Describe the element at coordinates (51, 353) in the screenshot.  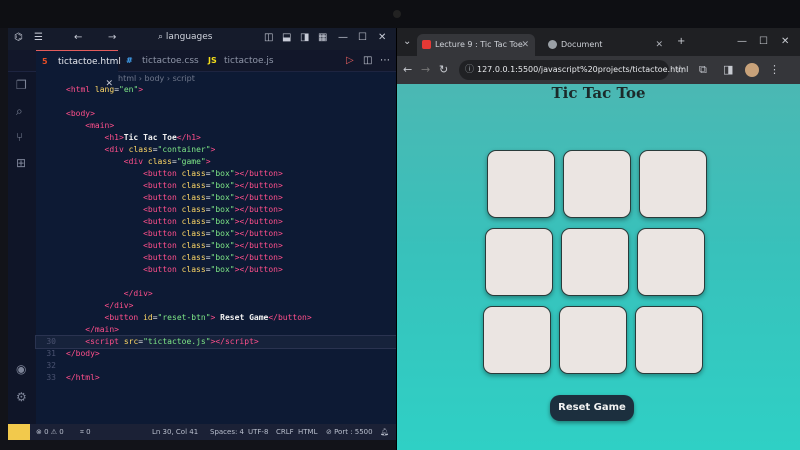
I see `line-number: 31` at that location.